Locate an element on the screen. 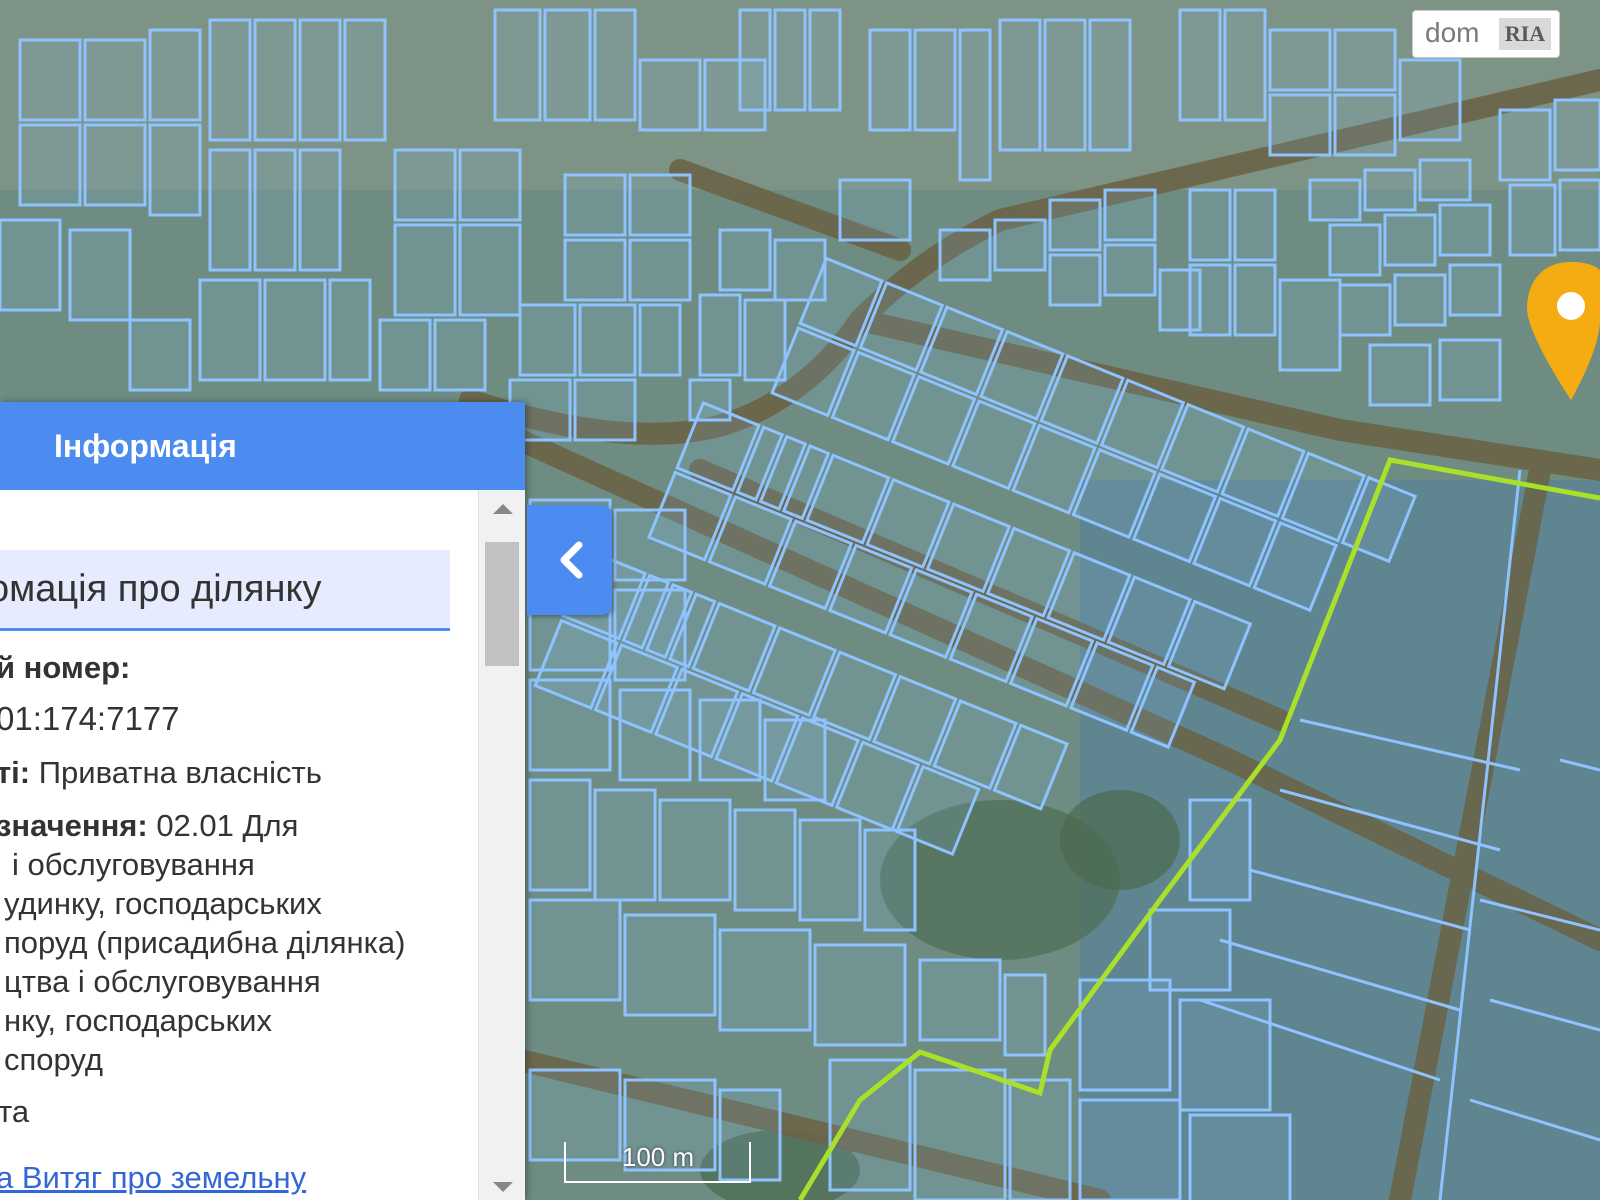 The image size is (1600, 1200). parcel-info-section: омація про ділянку is located at coordinates (225, 590).